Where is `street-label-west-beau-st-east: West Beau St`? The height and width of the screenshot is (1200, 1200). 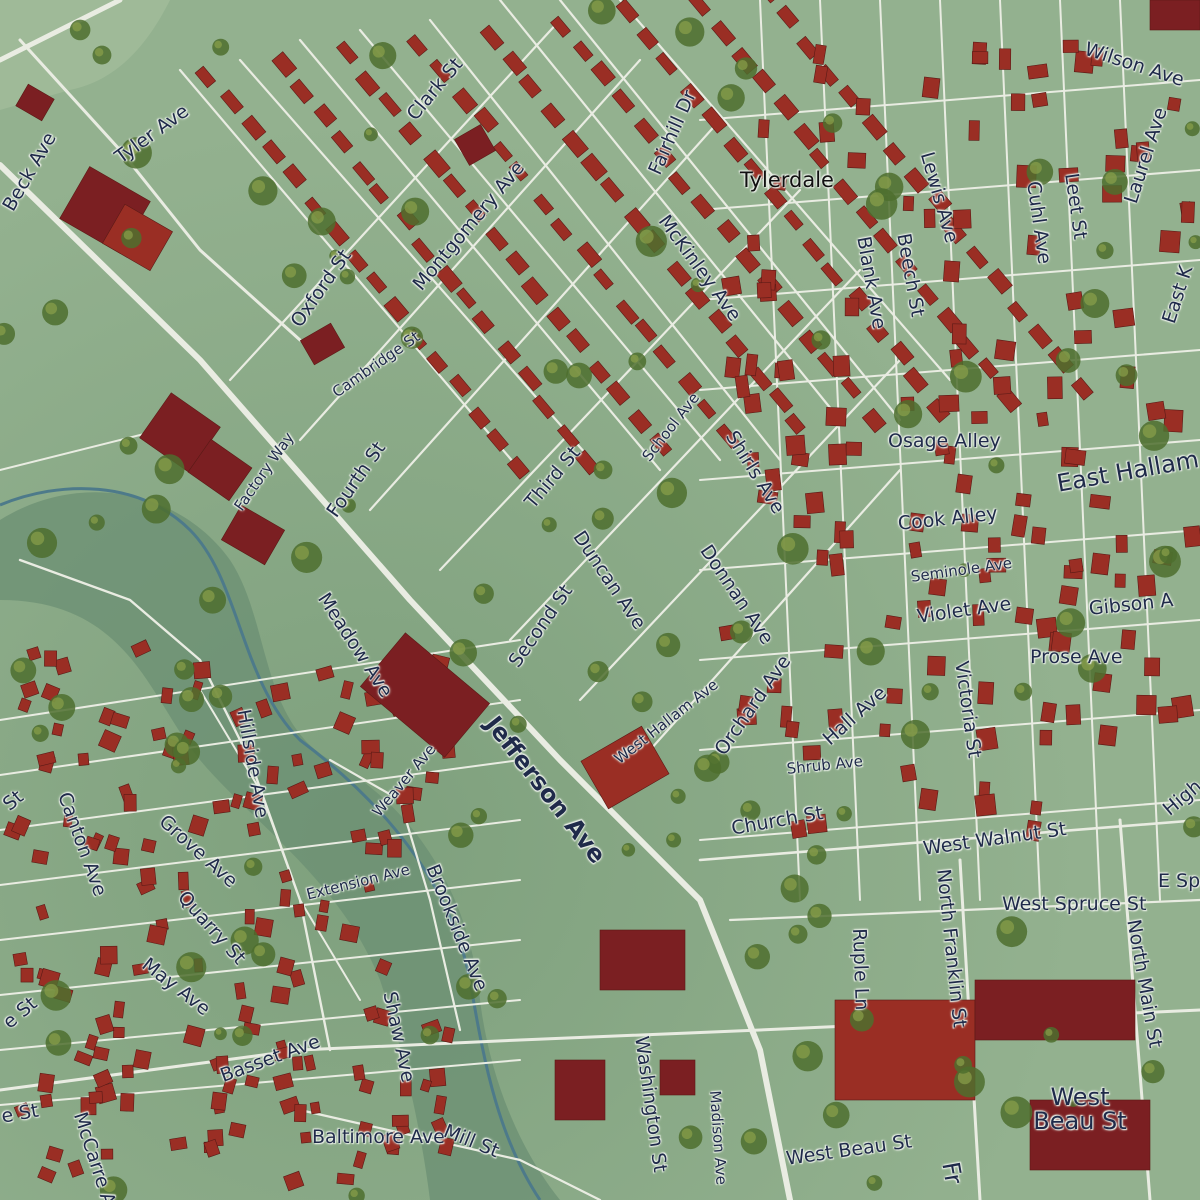 street-label-west-beau-st-east: West Beau St is located at coordinates (1080, 1109).